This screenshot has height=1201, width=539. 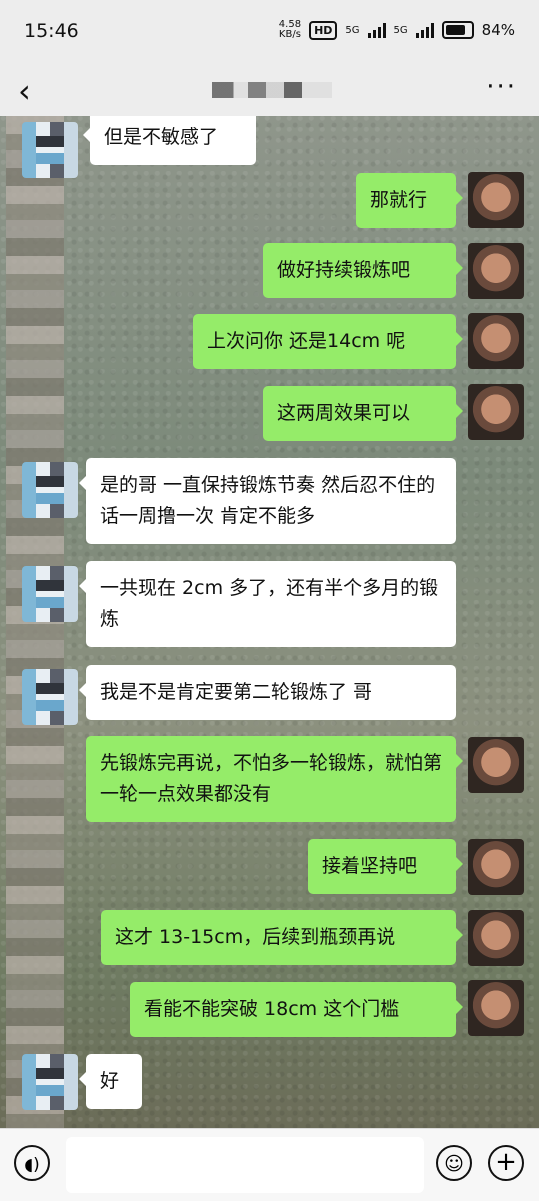 I want to click on signal-1-label: 5G, so click(x=352, y=30).